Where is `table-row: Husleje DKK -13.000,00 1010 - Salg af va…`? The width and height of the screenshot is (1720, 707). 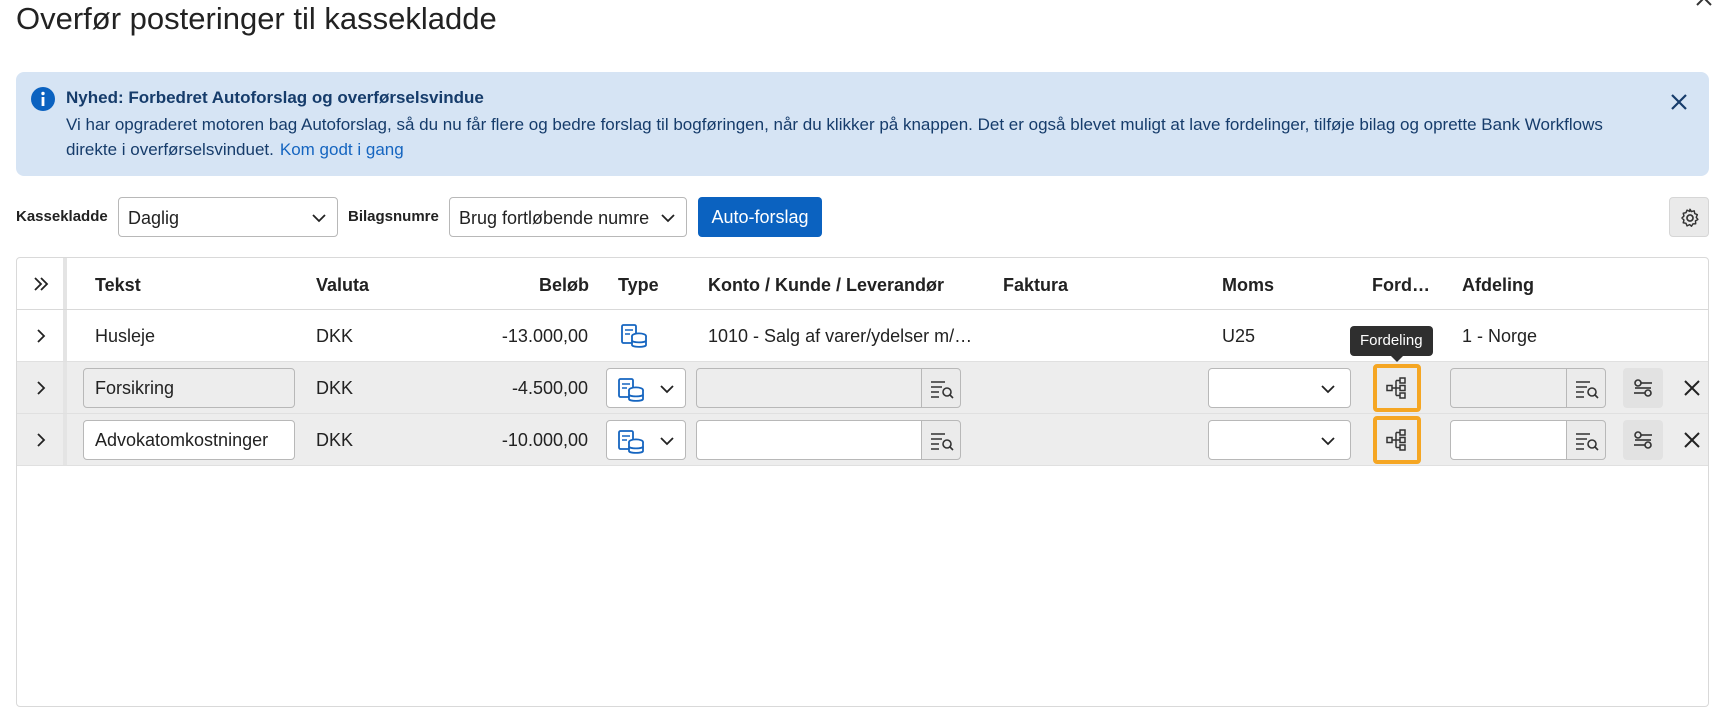 table-row: Husleje DKK -13.000,00 1010 - Salg af va… is located at coordinates (862, 336).